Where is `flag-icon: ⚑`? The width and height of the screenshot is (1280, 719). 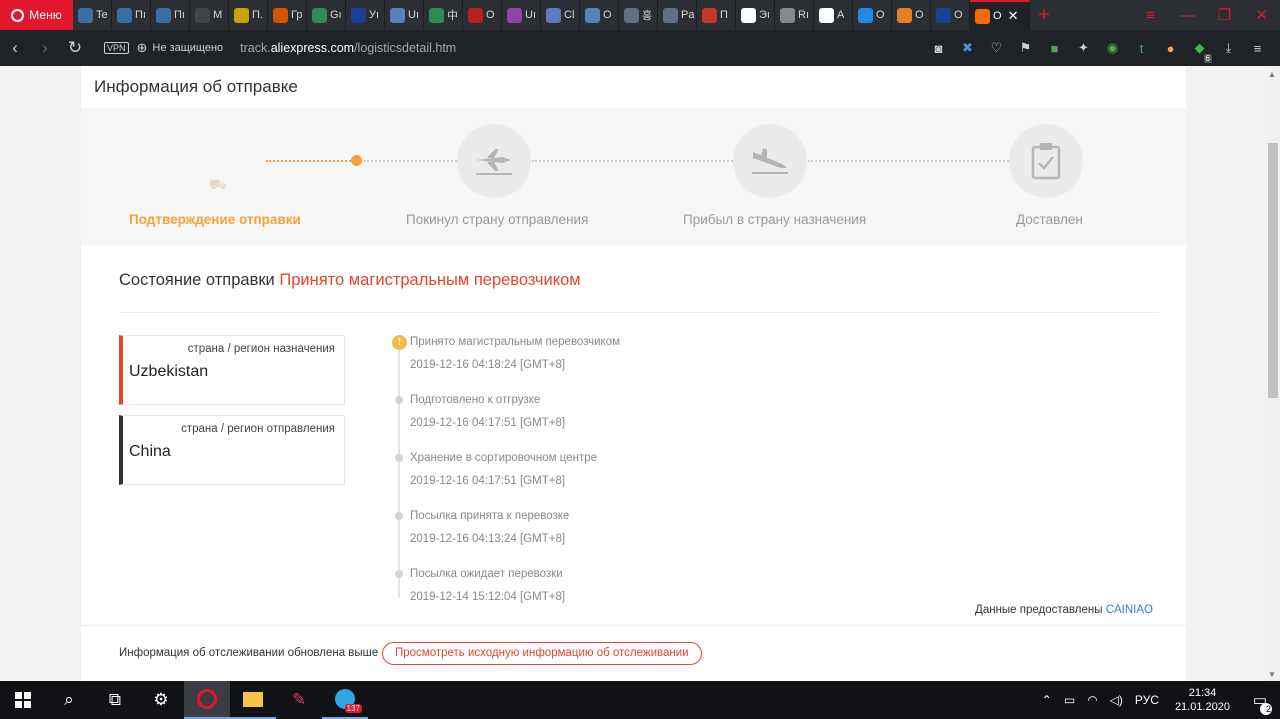 flag-icon: ⚑ is located at coordinates (1025, 48).